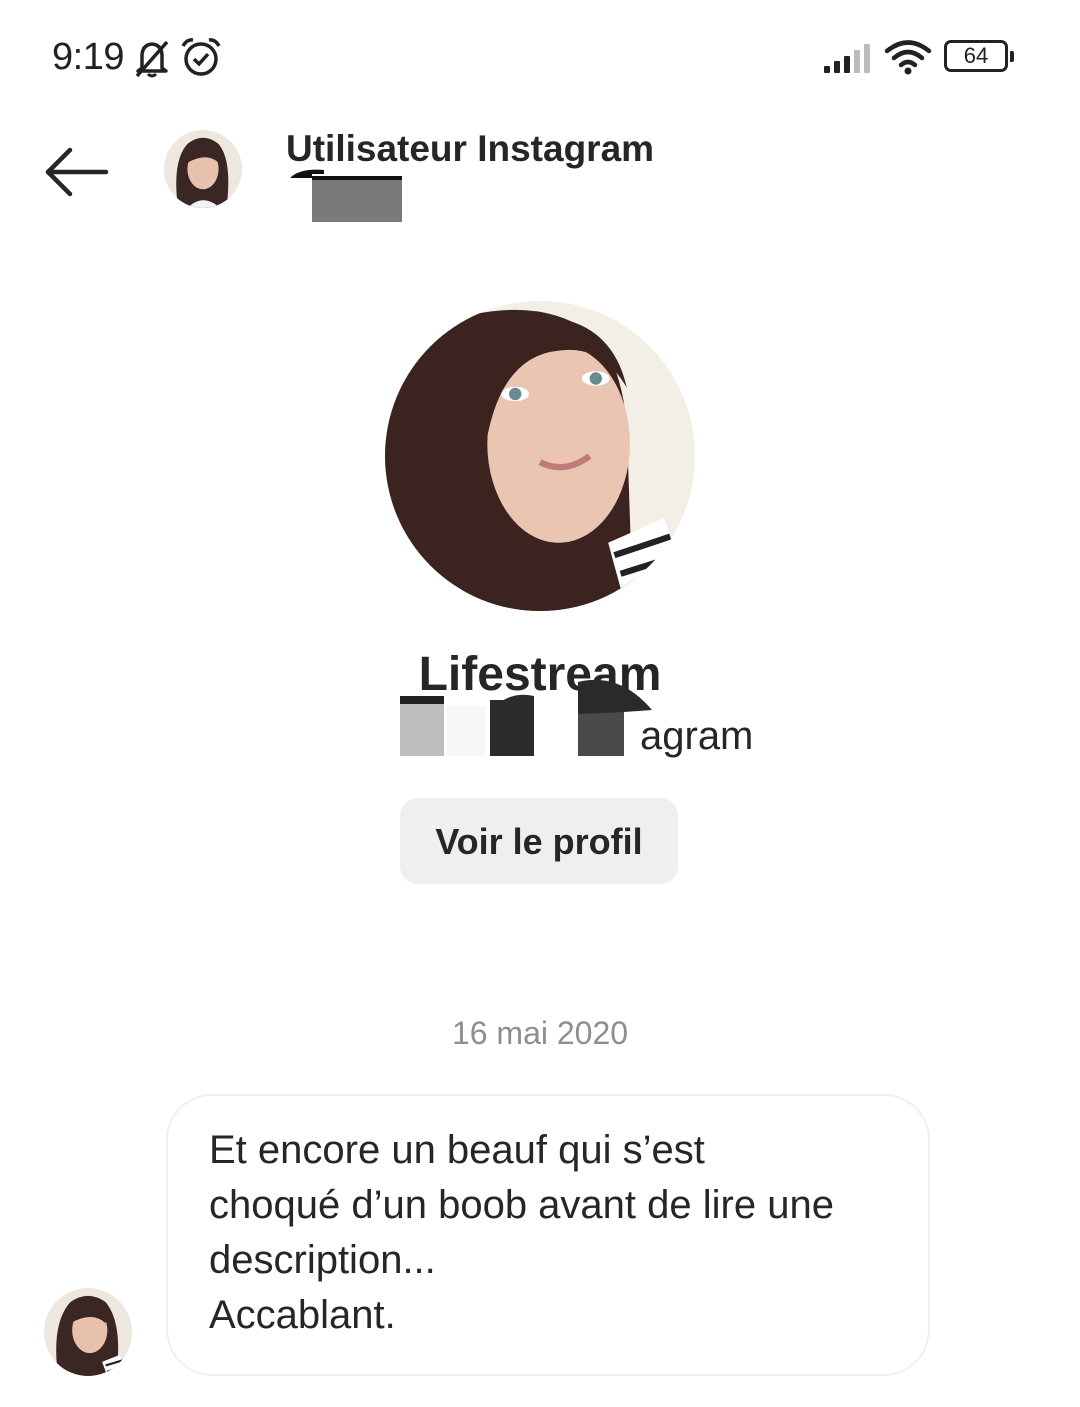  I want to click on bell-off-icon, so click(152, 59).